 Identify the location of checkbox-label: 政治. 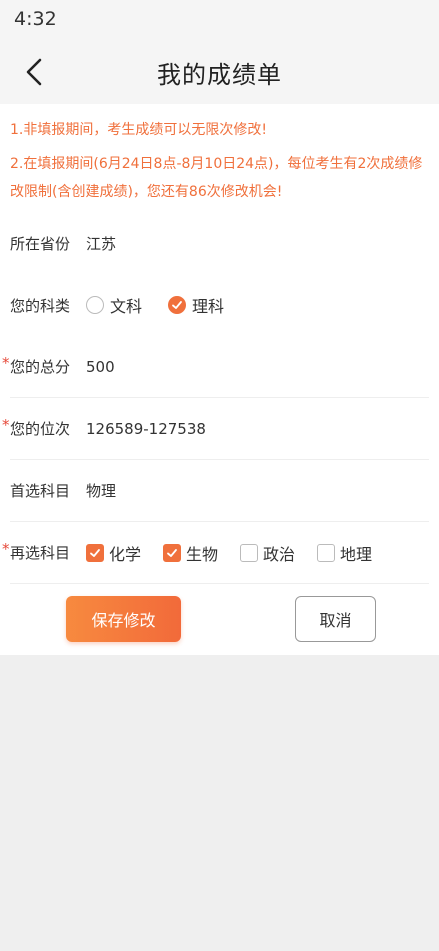
(279, 554).